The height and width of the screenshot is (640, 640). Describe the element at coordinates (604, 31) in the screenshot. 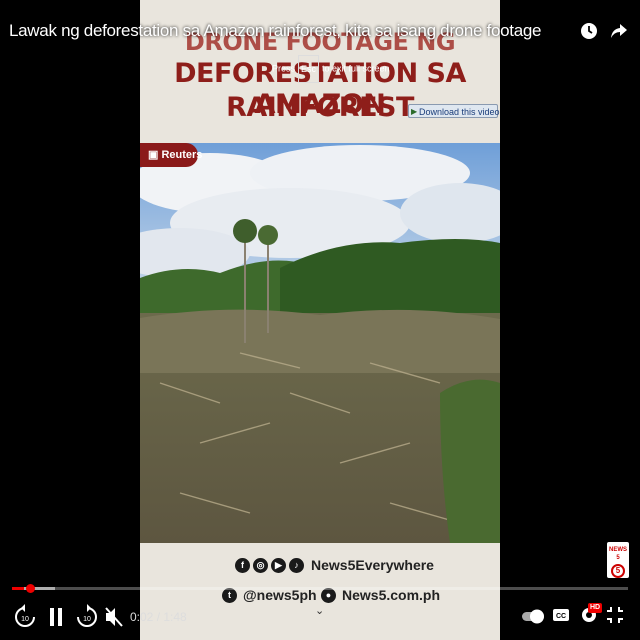

I see `top-right-actions` at that location.